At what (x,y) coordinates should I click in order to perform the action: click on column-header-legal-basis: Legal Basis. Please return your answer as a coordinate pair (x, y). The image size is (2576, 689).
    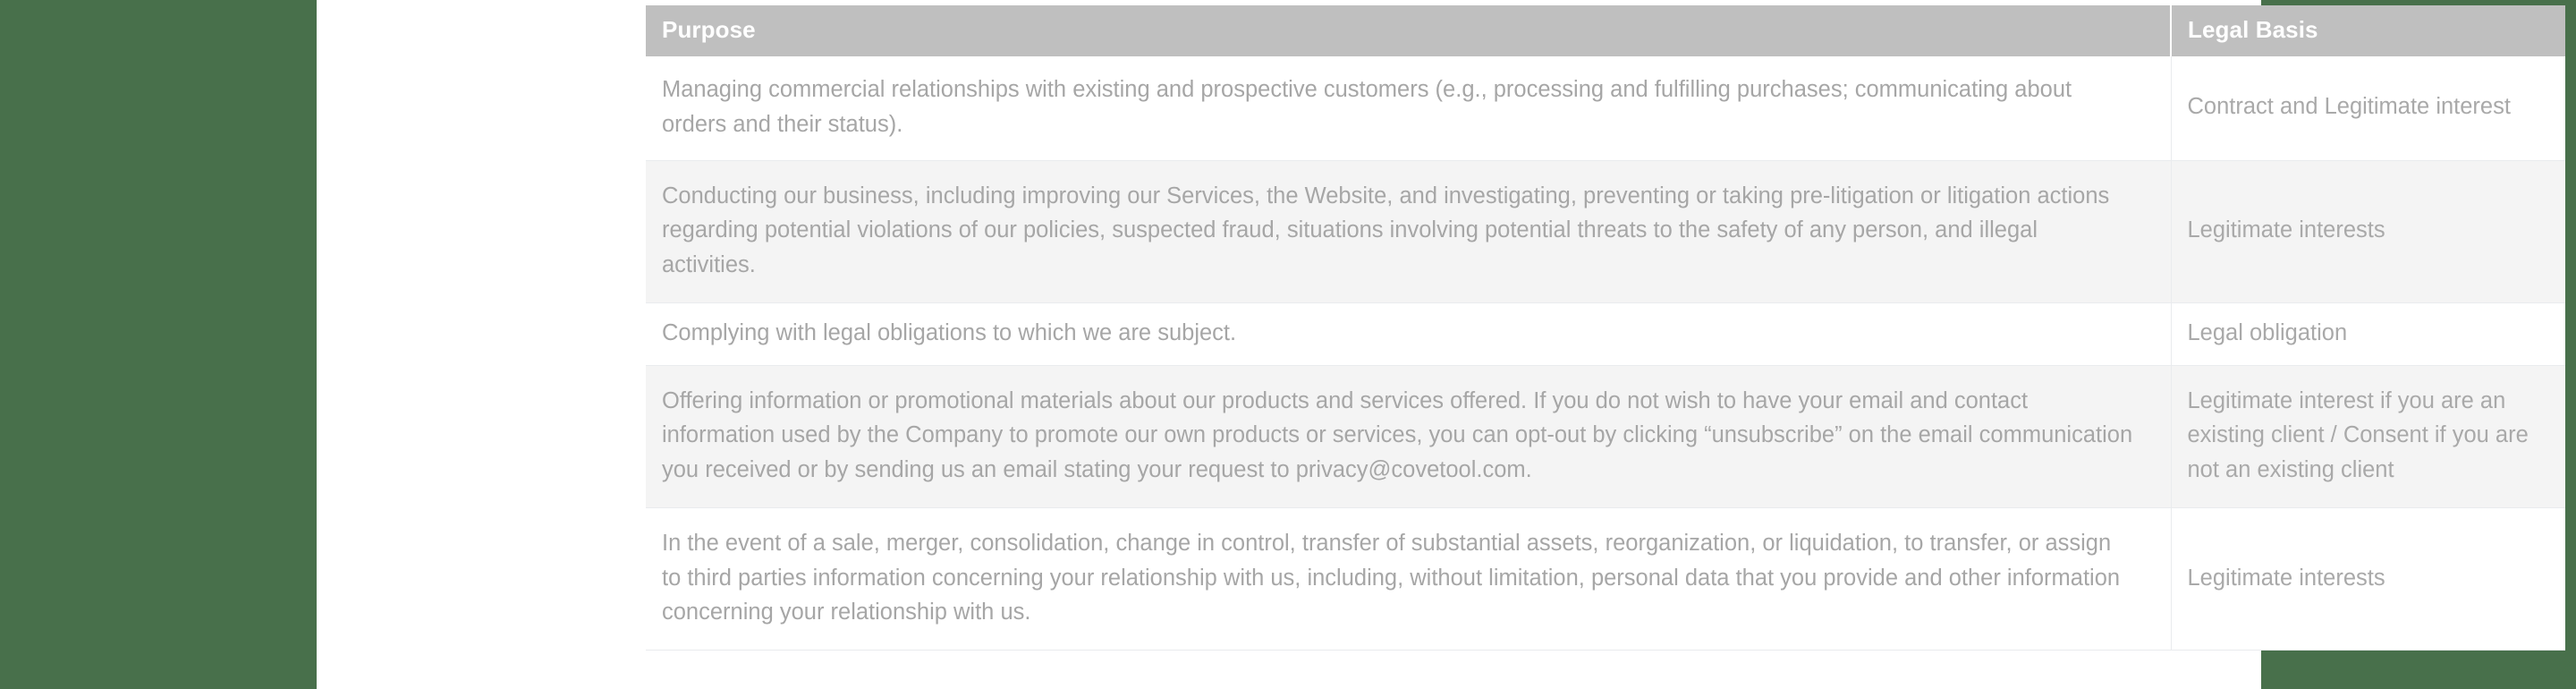
    Looking at the image, I should click on (2368, 31).